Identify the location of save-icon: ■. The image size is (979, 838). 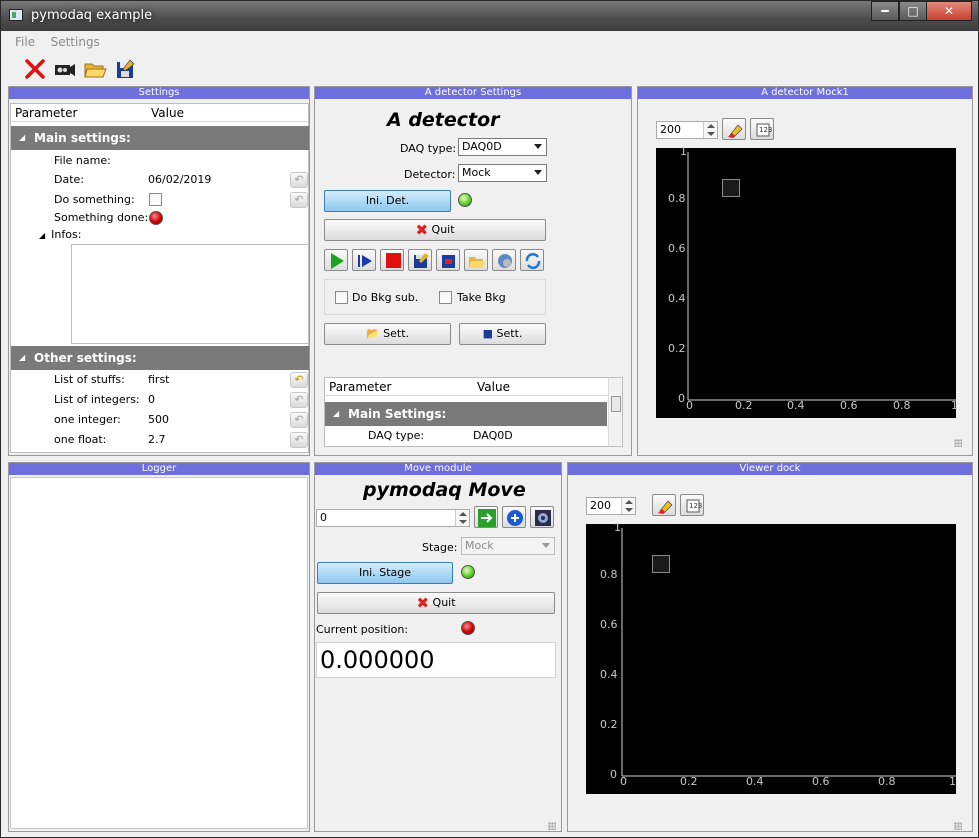
(488, 333).